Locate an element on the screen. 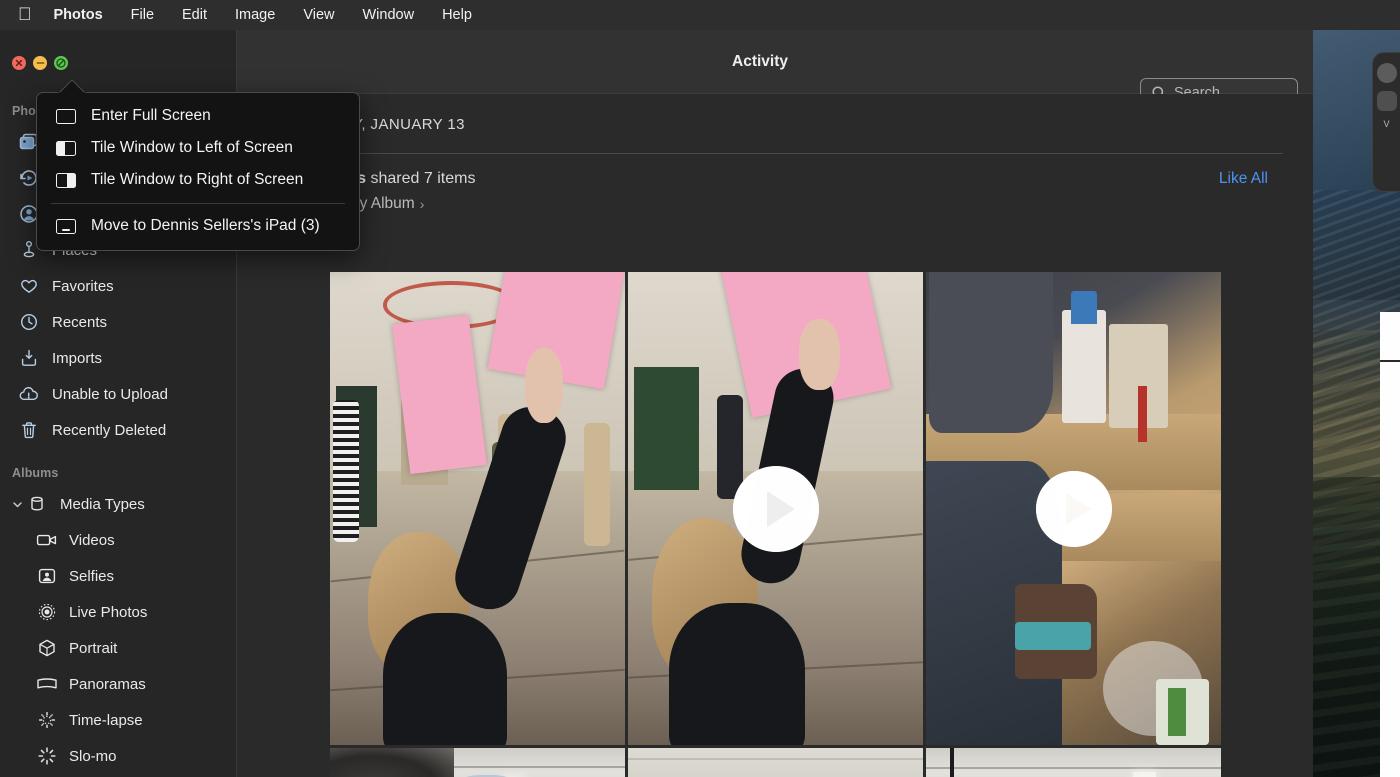 Image resolution: width=1400 pixels, height=777 pixels. timelapse-icon is located at coordinates (47, 720).